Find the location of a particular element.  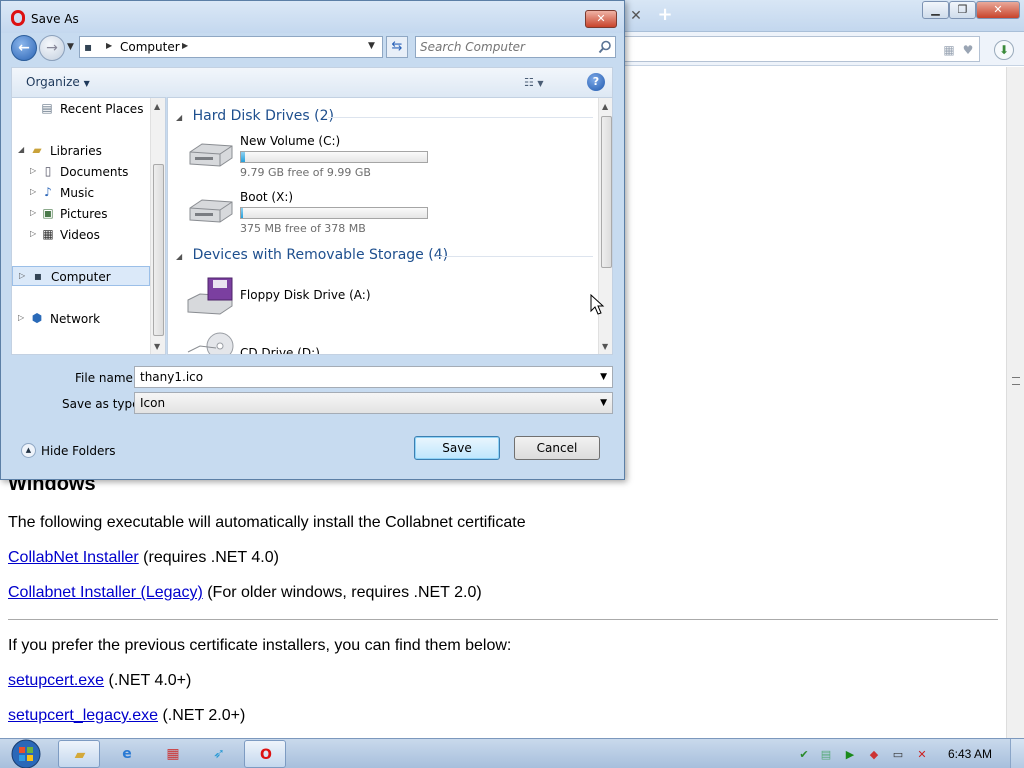

group-title: Devices with Removable Storage (4) is located at coordinates (320, 255).